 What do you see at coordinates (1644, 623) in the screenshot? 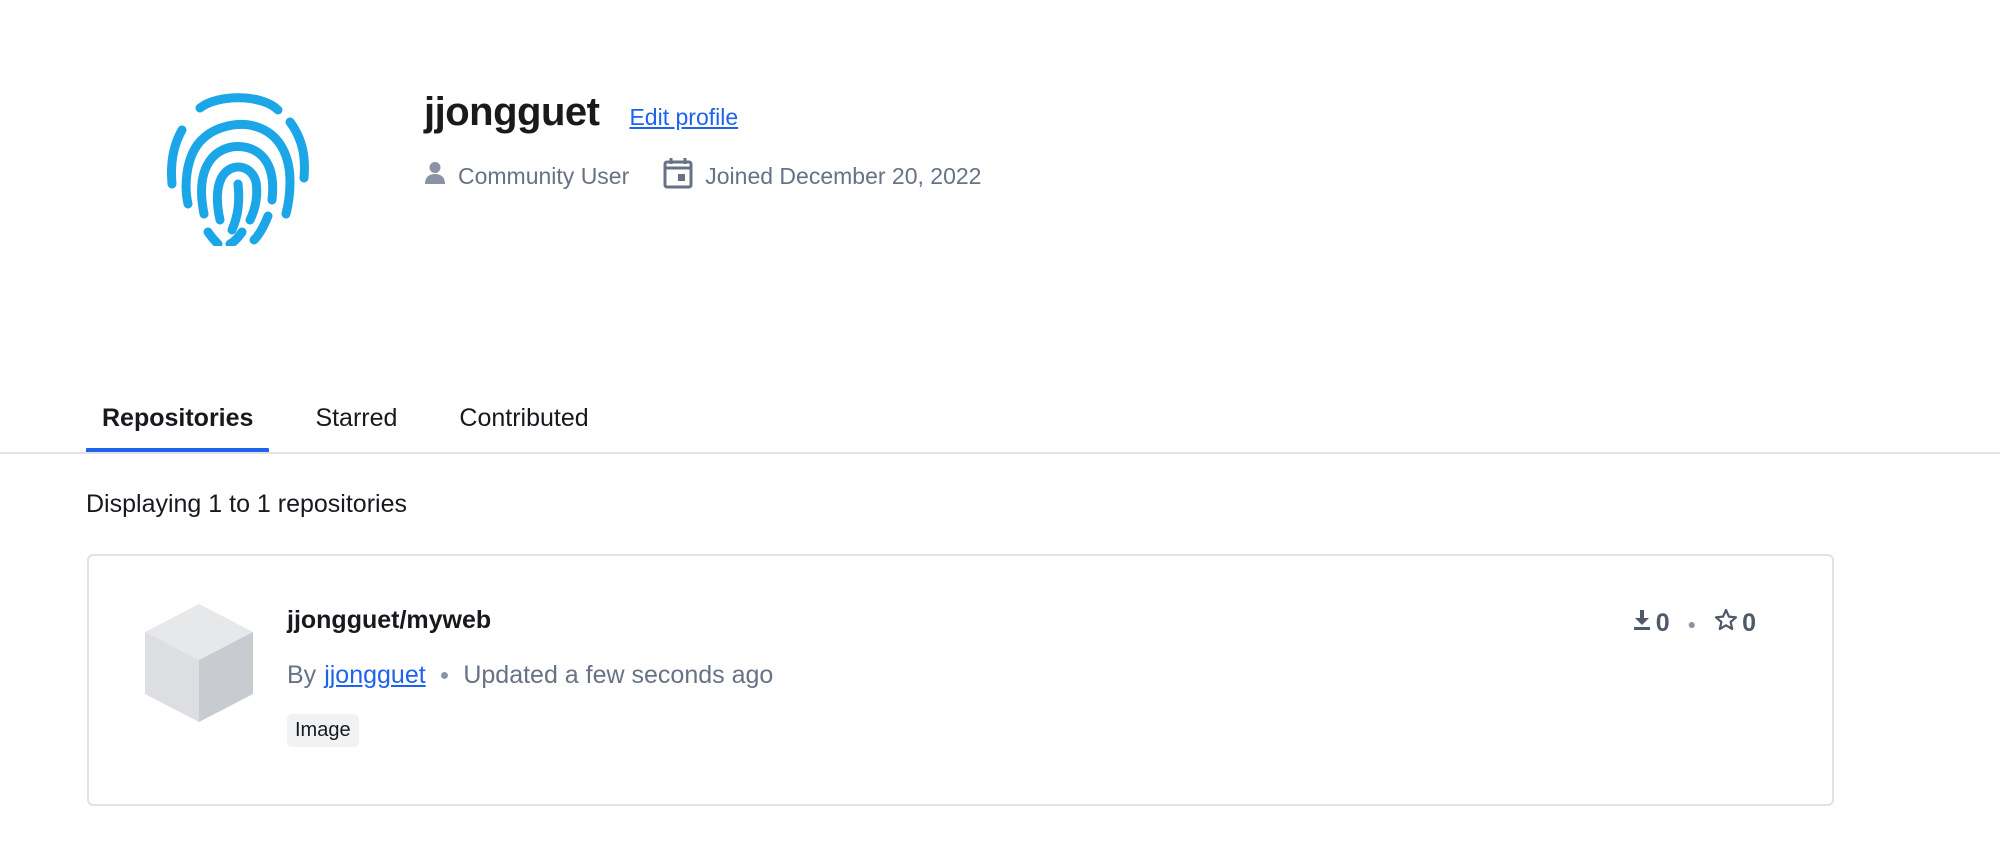
I see `download-icon` at bounding box center [1644, 623].